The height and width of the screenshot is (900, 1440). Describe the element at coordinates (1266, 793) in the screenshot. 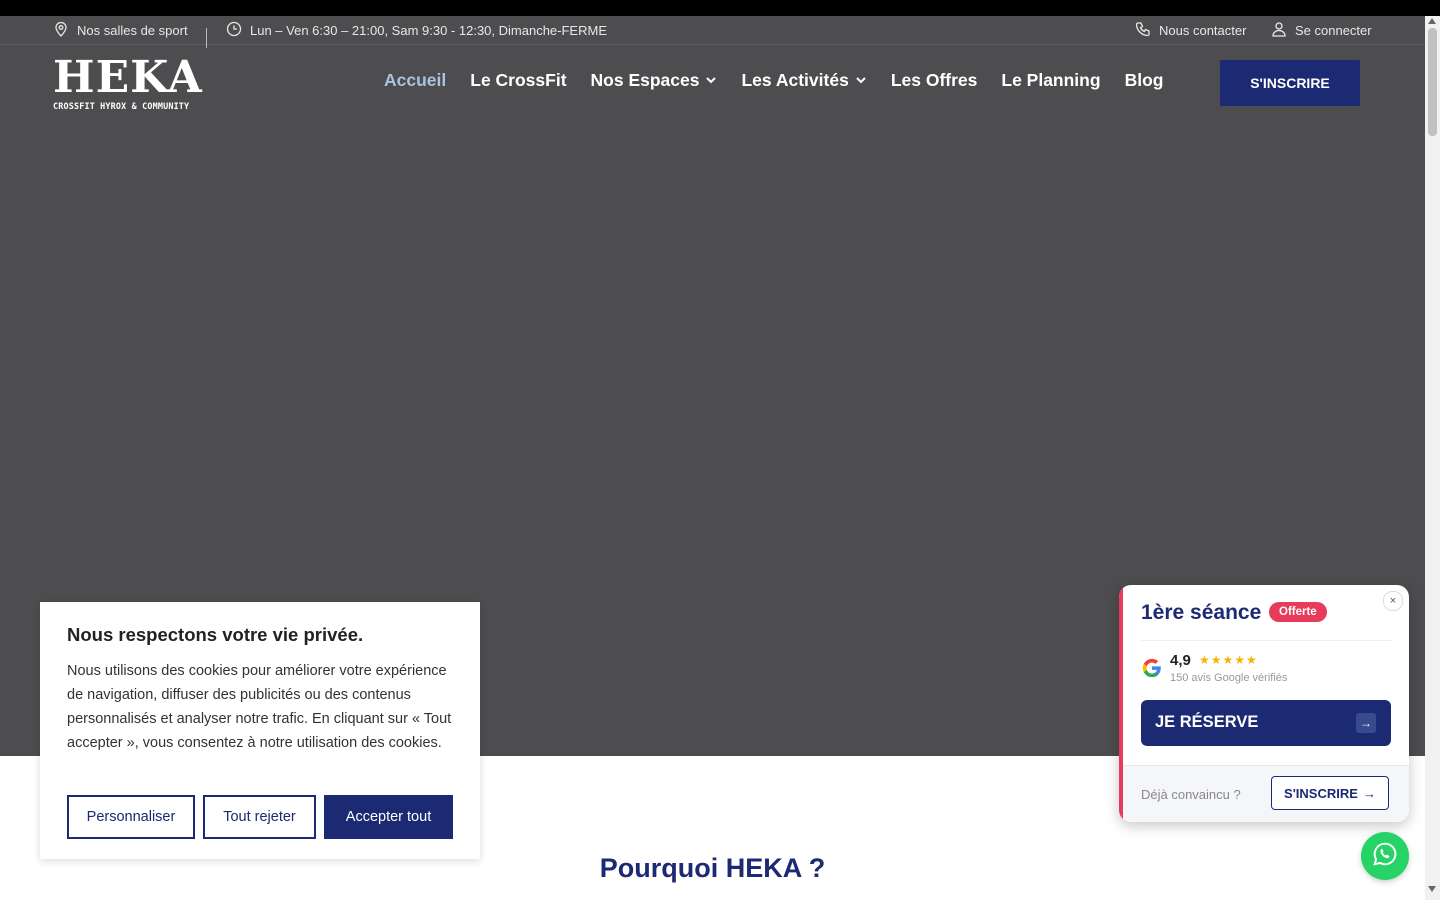

I see `promo-footer: Déjà convaincu ? S'INSCRIRE →` at that location.